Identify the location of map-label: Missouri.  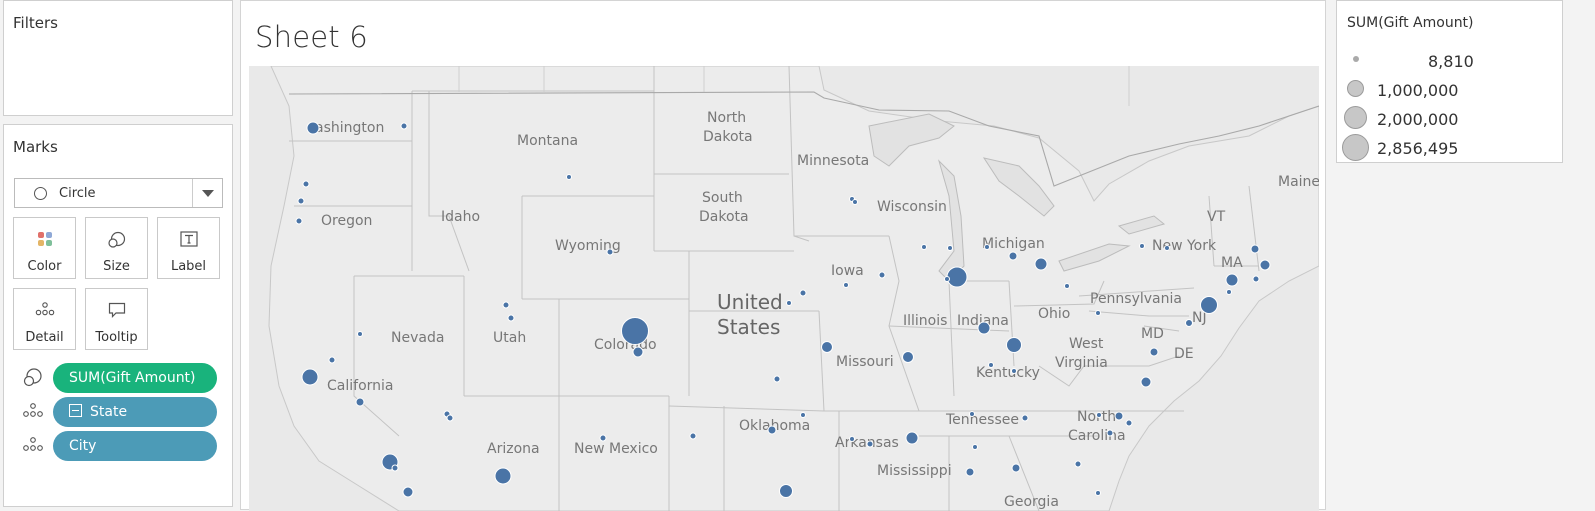
(865, 362).